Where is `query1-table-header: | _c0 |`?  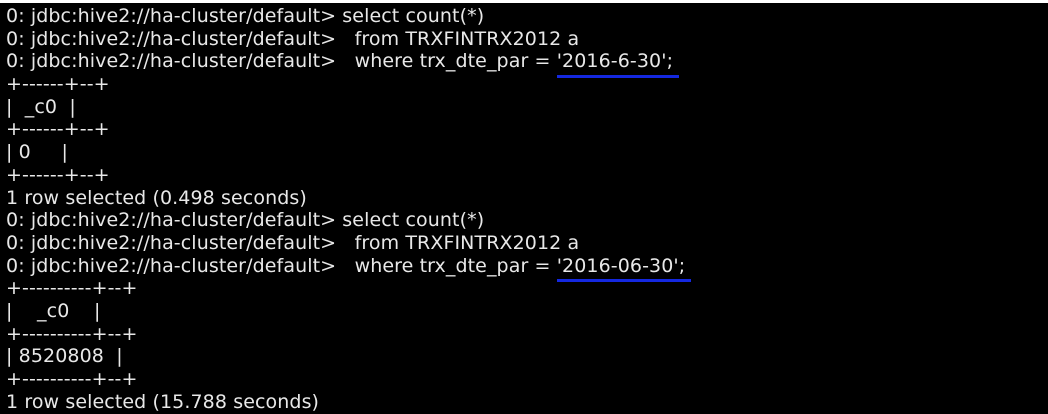 query1-table-header: | _c0 | is located at coordinates (41, 106).